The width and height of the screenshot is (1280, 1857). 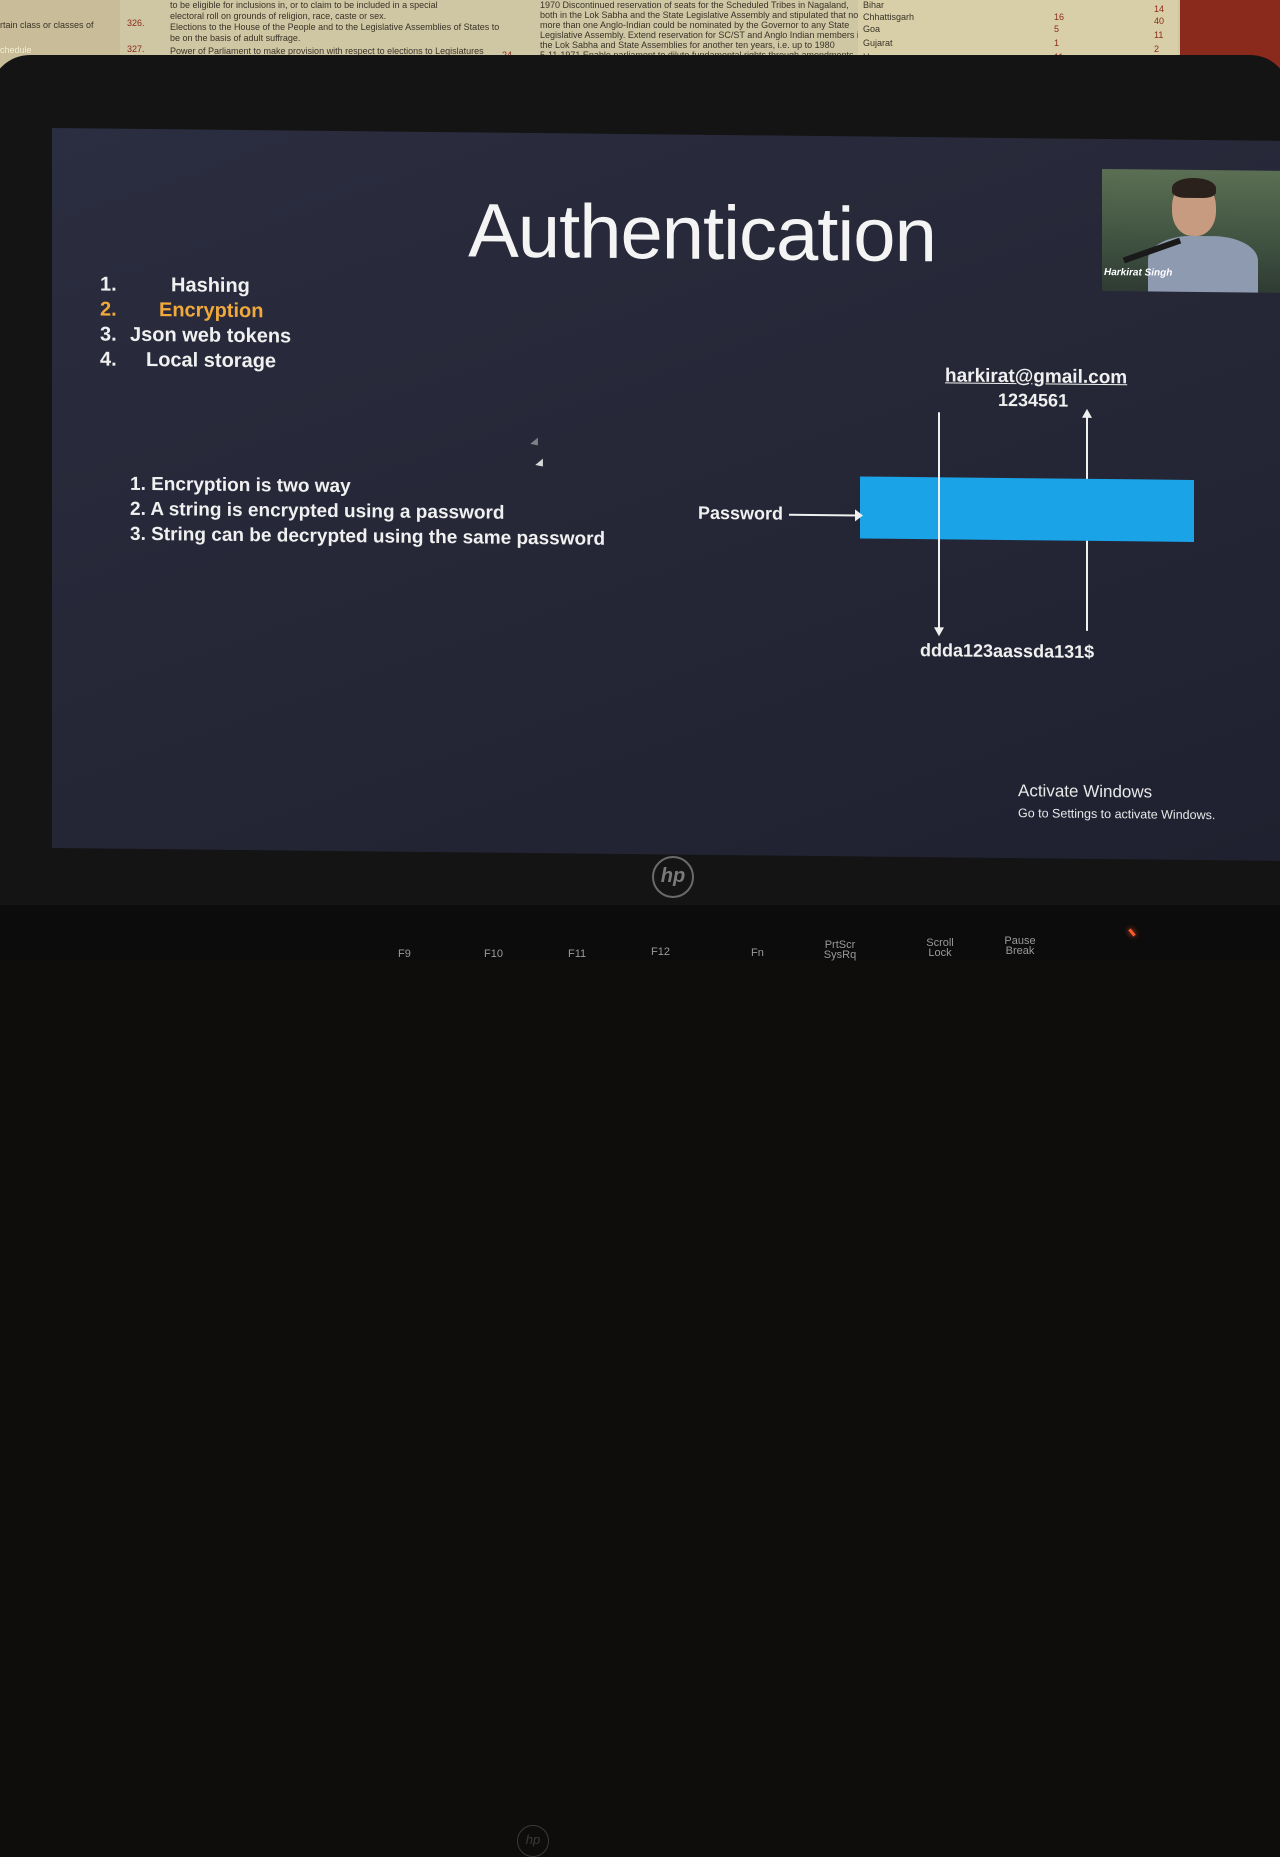 I want to click on keyboard-hp-logo-icon: hp, so click(x=533, y=1841).